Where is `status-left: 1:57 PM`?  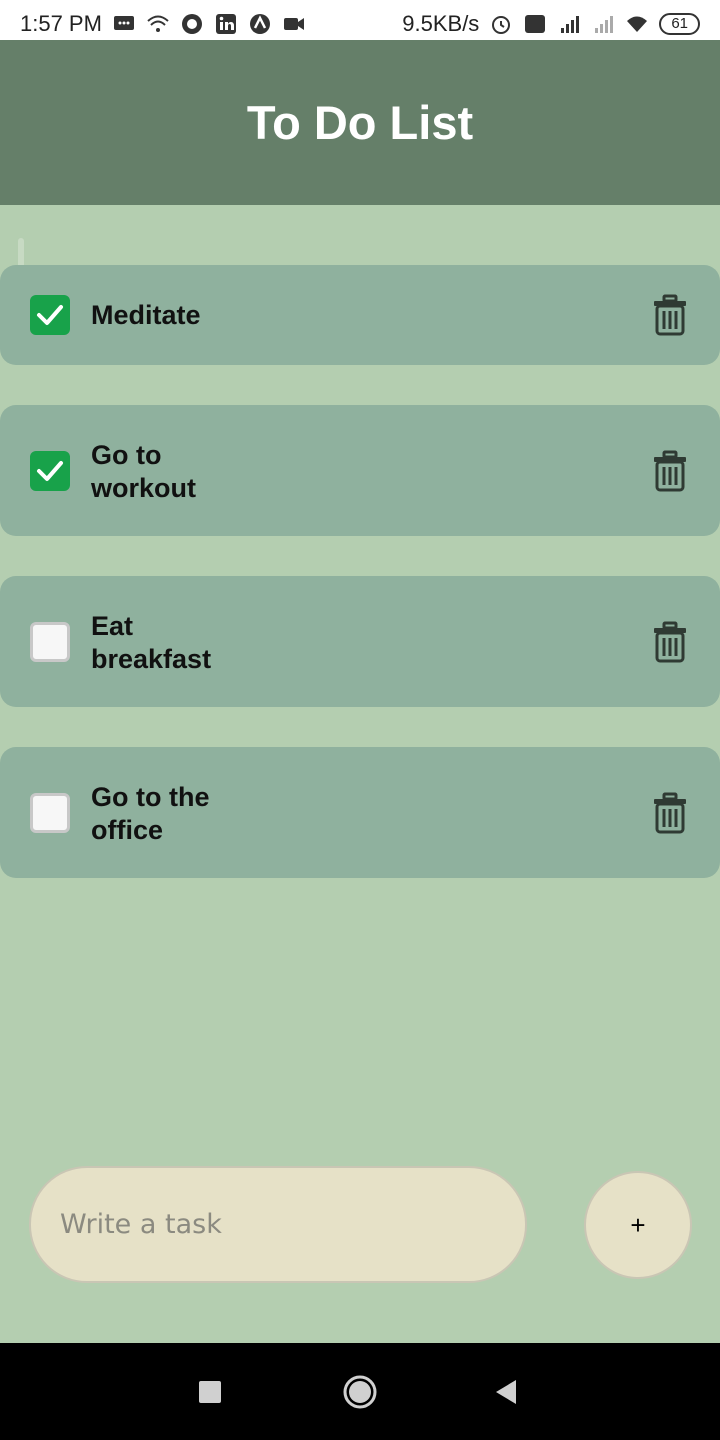 status-left: 1:57 PM is located at coordinates (163, 24).